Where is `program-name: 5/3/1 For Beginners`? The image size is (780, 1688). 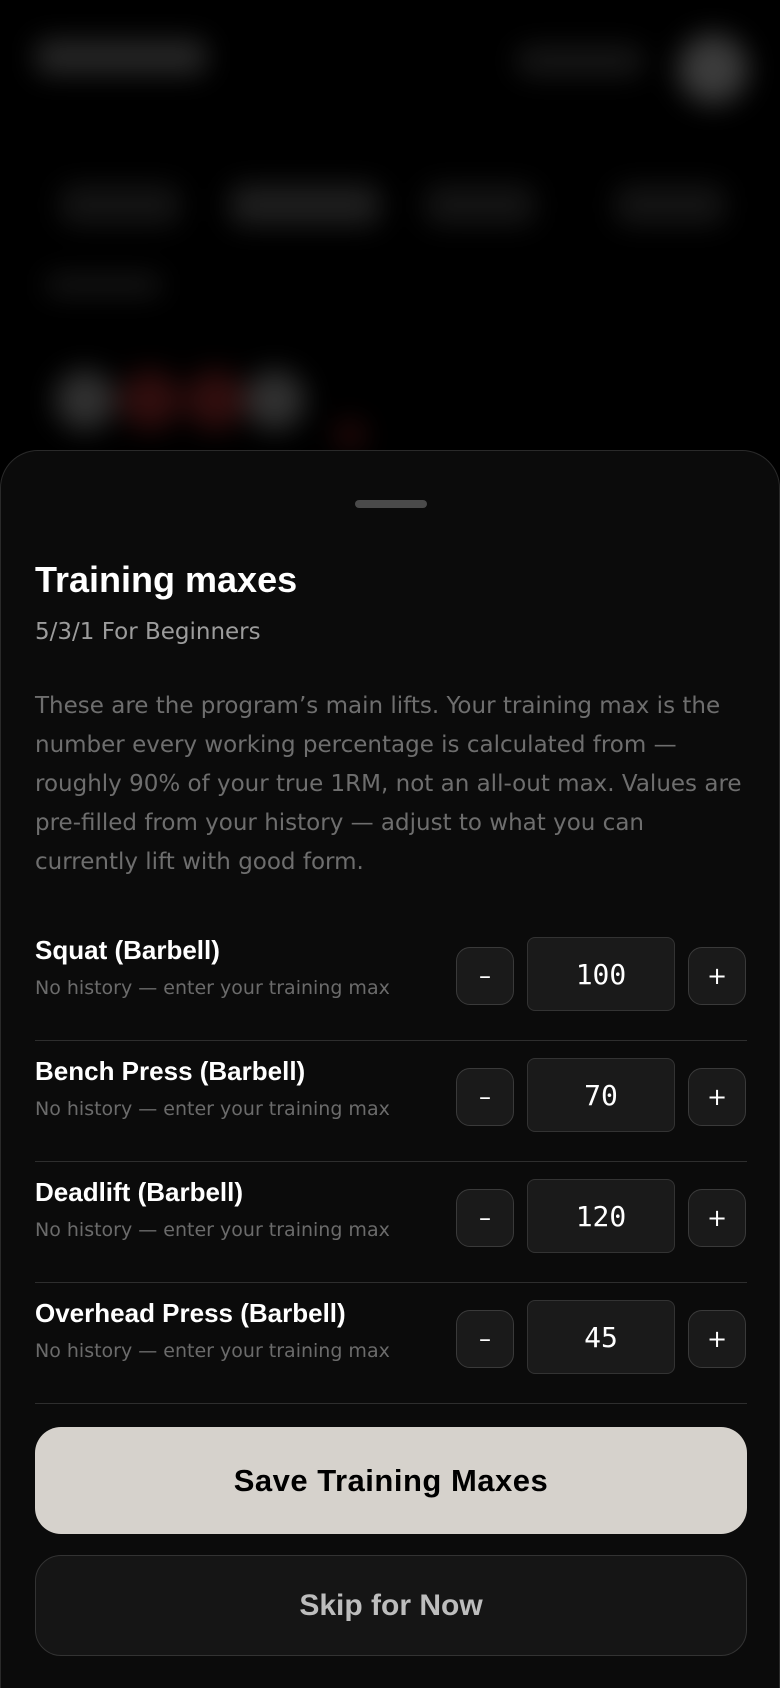 program-name: 5/3/1 For Beginners is located at coordinates (148, 632).